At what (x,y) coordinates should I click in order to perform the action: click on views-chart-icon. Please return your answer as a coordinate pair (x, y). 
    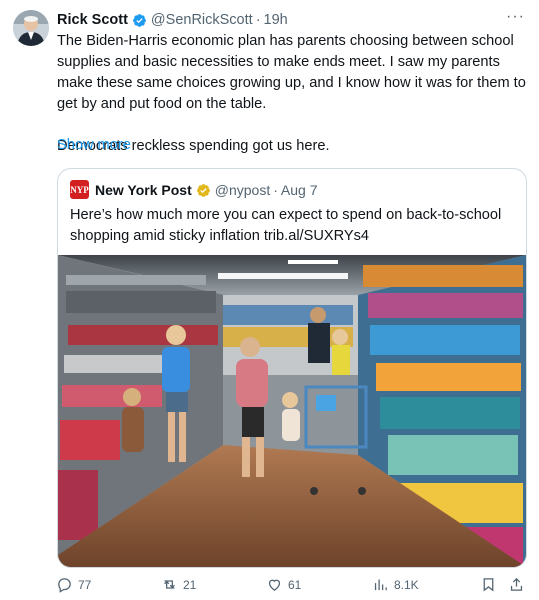
    Looking at the image, I should click on (380, 585).